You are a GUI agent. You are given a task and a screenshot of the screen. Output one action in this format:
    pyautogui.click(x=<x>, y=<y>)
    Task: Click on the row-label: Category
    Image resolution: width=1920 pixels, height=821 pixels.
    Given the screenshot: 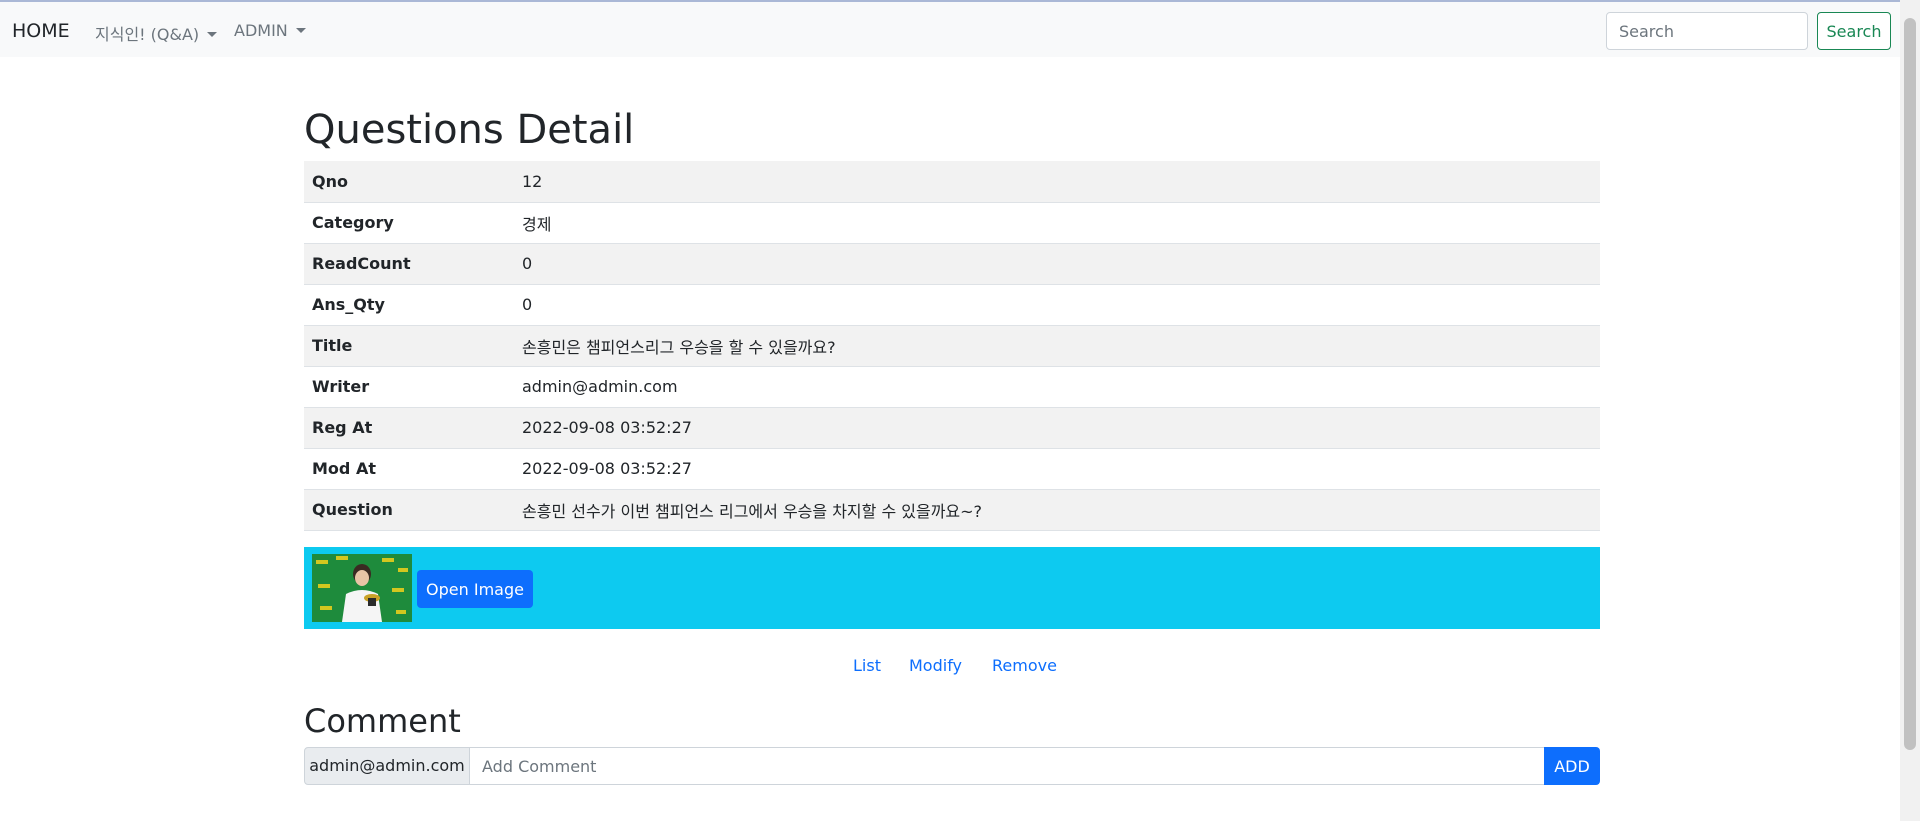 What is the action you would take?
    pyautogui.click(x=409, y=223)
    